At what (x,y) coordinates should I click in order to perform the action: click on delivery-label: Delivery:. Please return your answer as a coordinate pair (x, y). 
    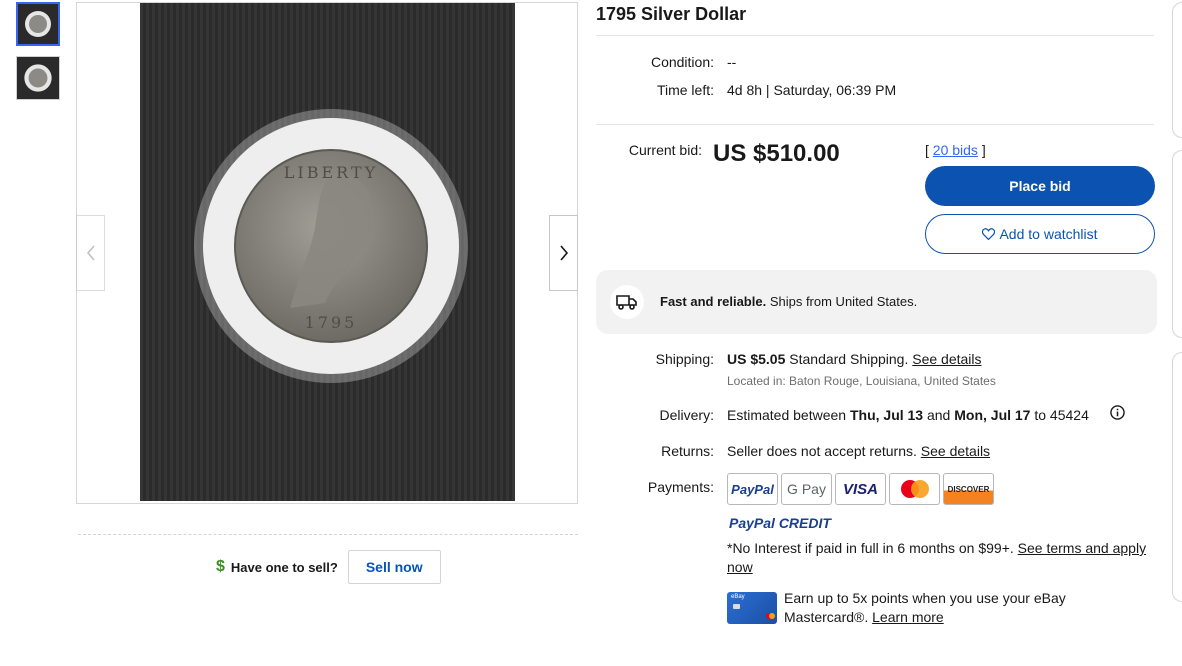
    Looking at the image, I should click on (686, 415).